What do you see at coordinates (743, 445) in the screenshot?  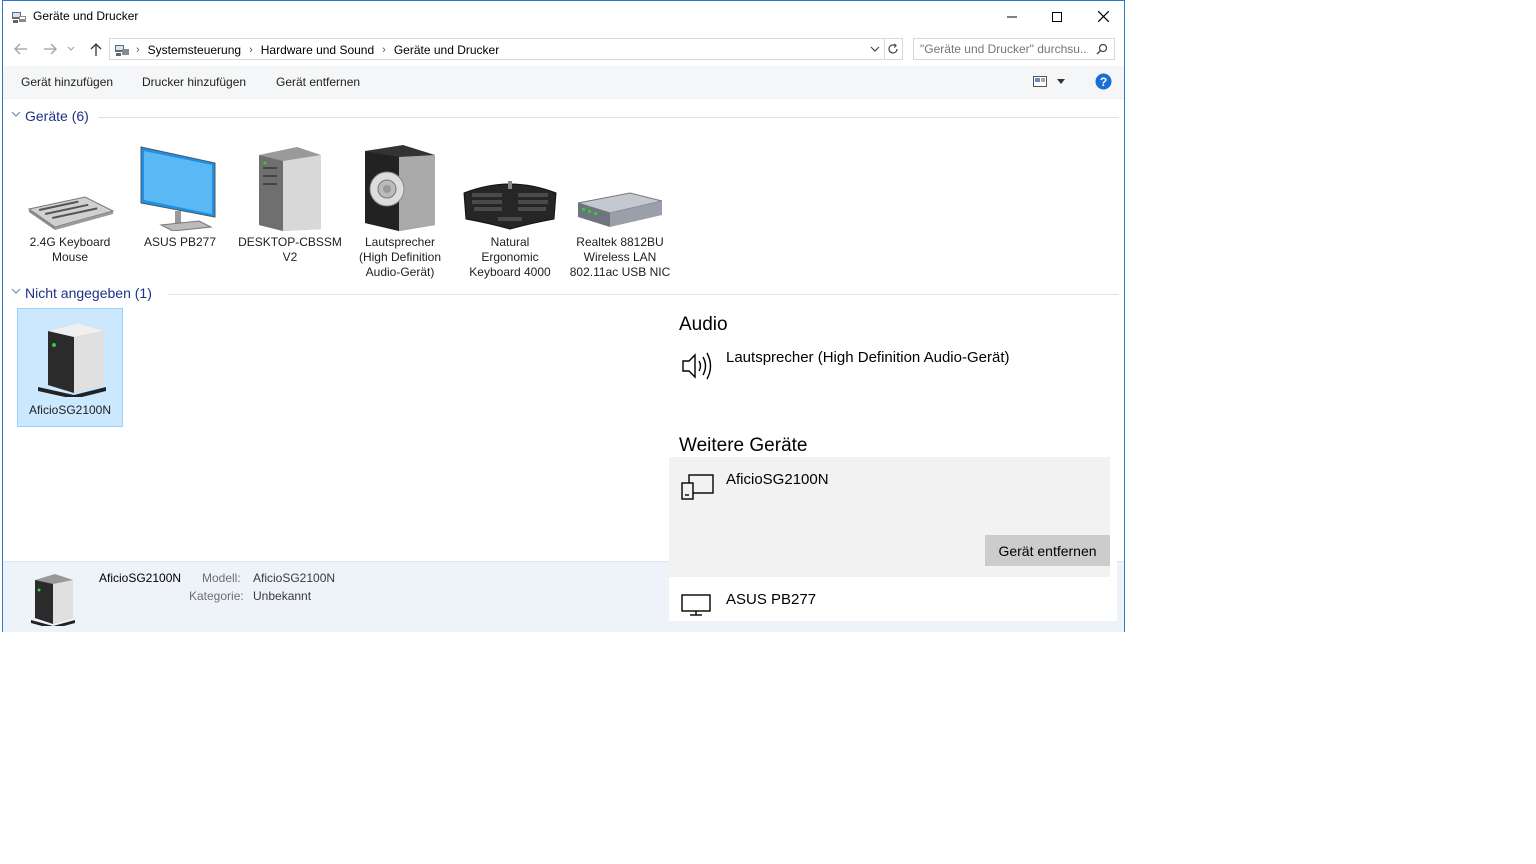 I see `other-devices-heading: Weitere Geräte` at bounding box center [743, 445].